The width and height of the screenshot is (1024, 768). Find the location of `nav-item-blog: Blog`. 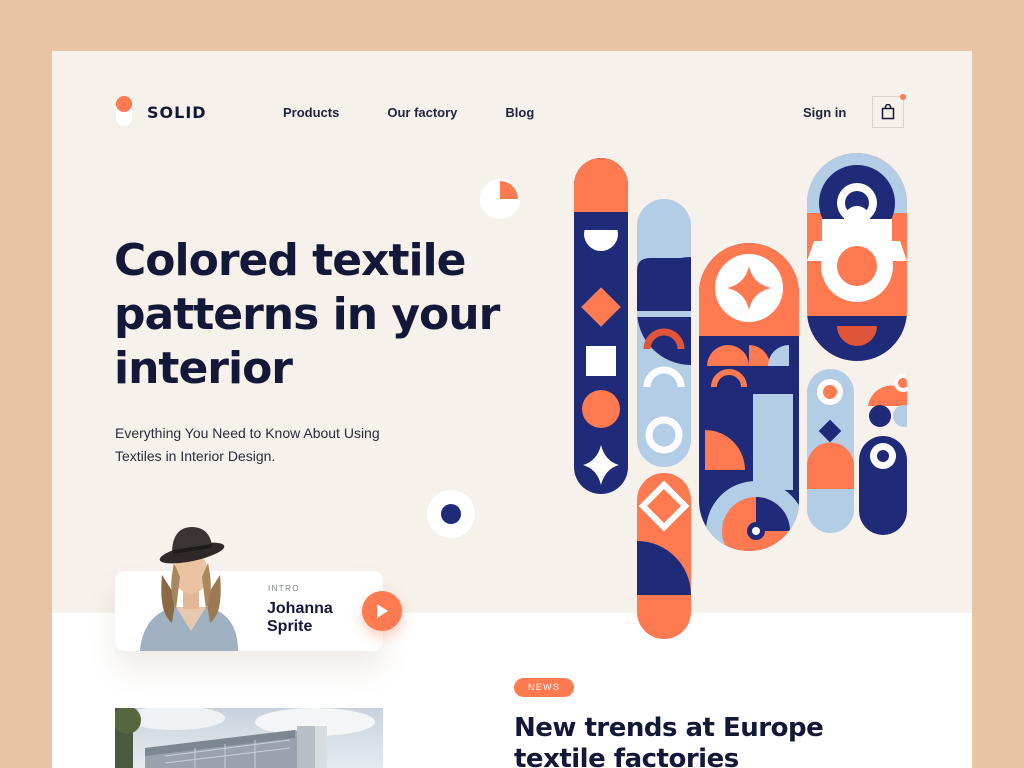

nav-item-blog: Blog is located at coordinates (519, 112).